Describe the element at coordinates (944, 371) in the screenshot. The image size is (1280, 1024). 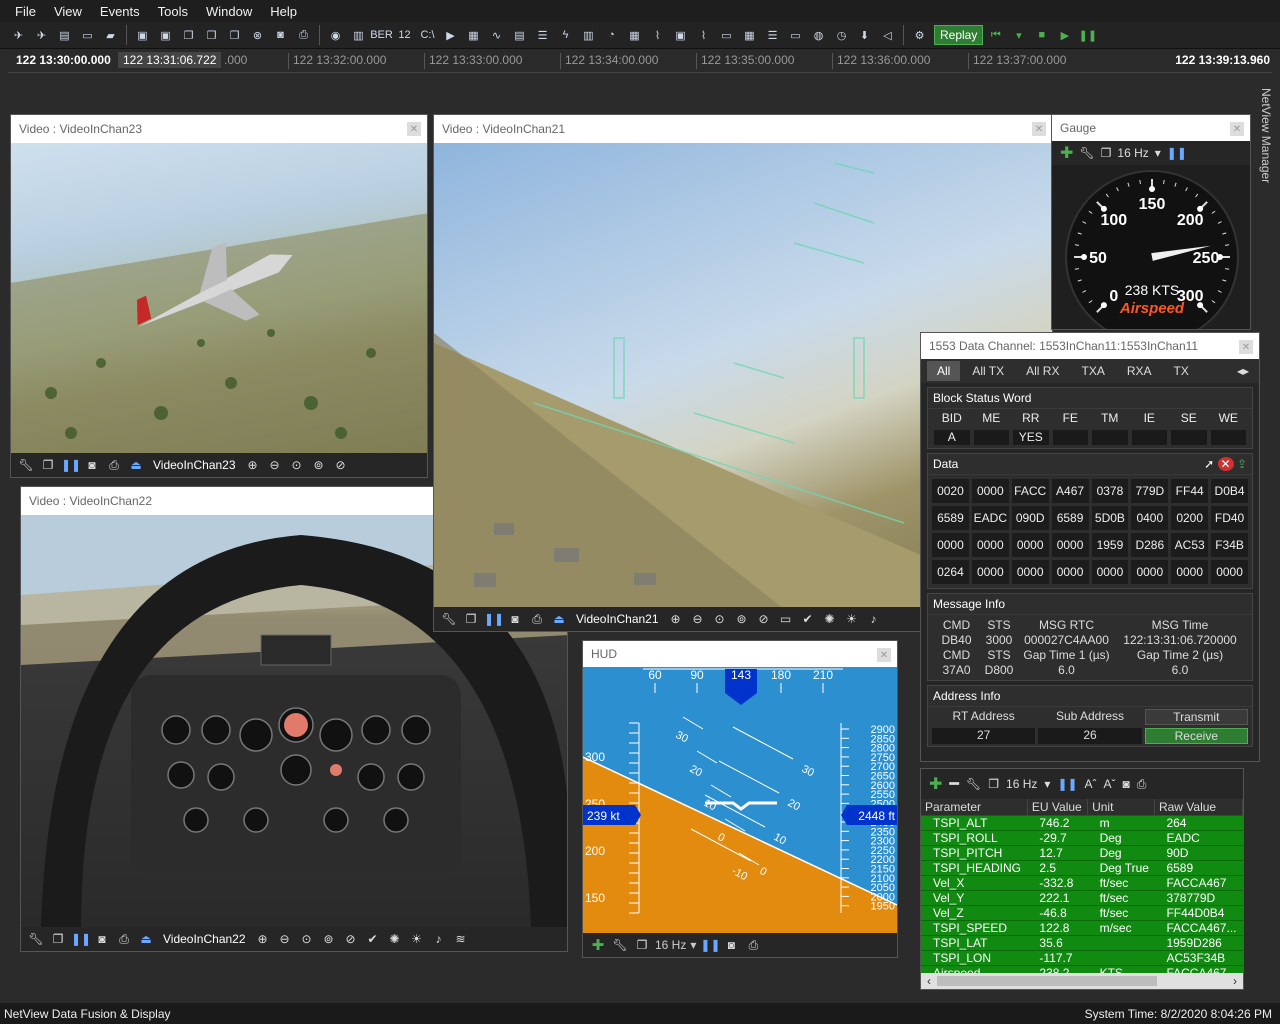
I see `tab-all: All` at that location.